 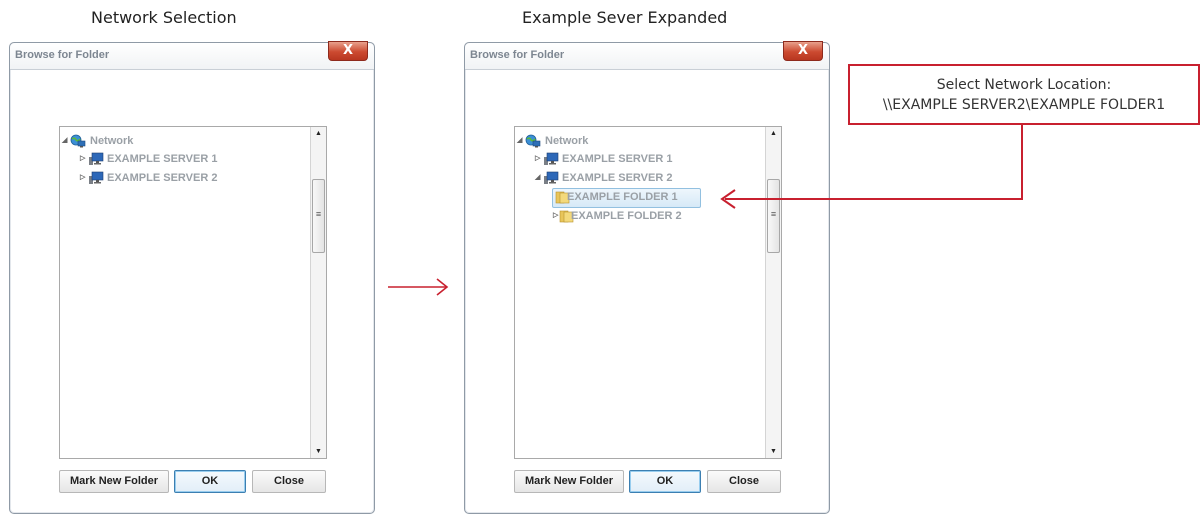 I want to click on pointer-arrow-icon, so click(x=871, y=167).